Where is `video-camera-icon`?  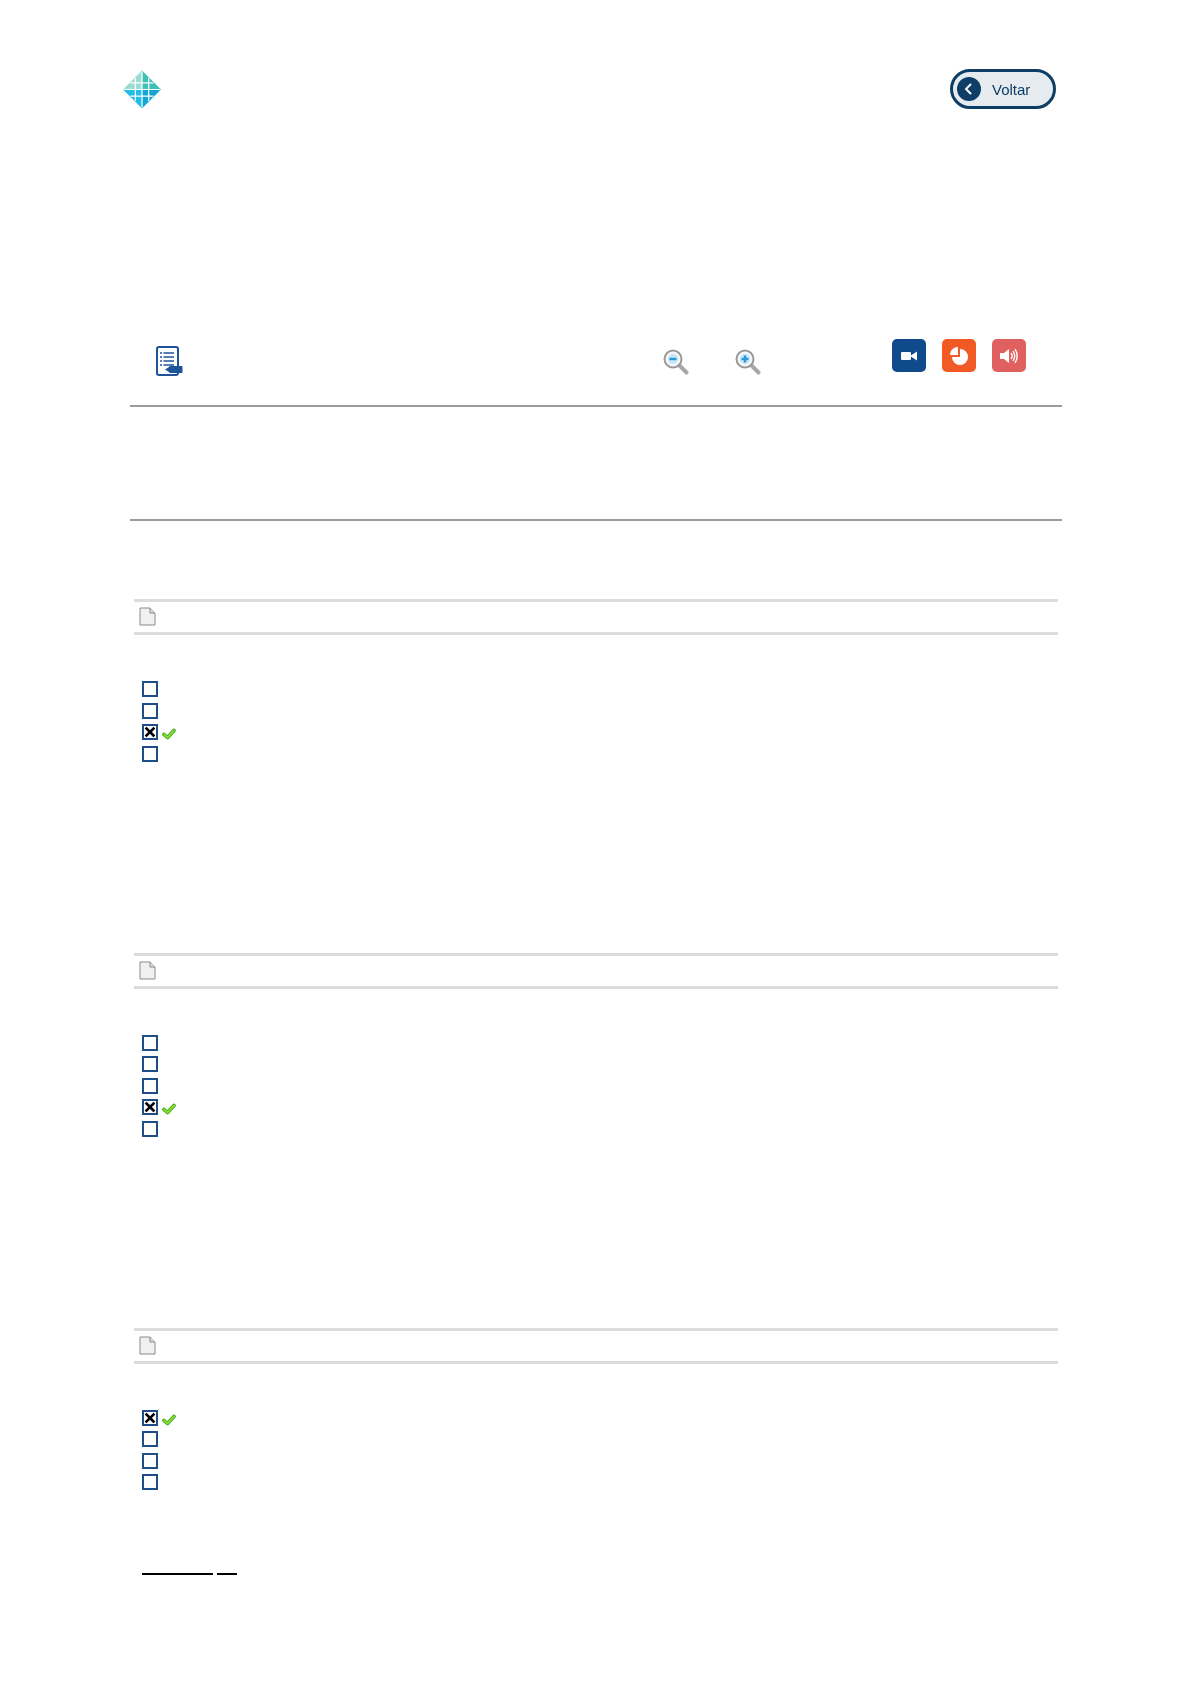 video-camera-icon is located at coordinates (909, 355).